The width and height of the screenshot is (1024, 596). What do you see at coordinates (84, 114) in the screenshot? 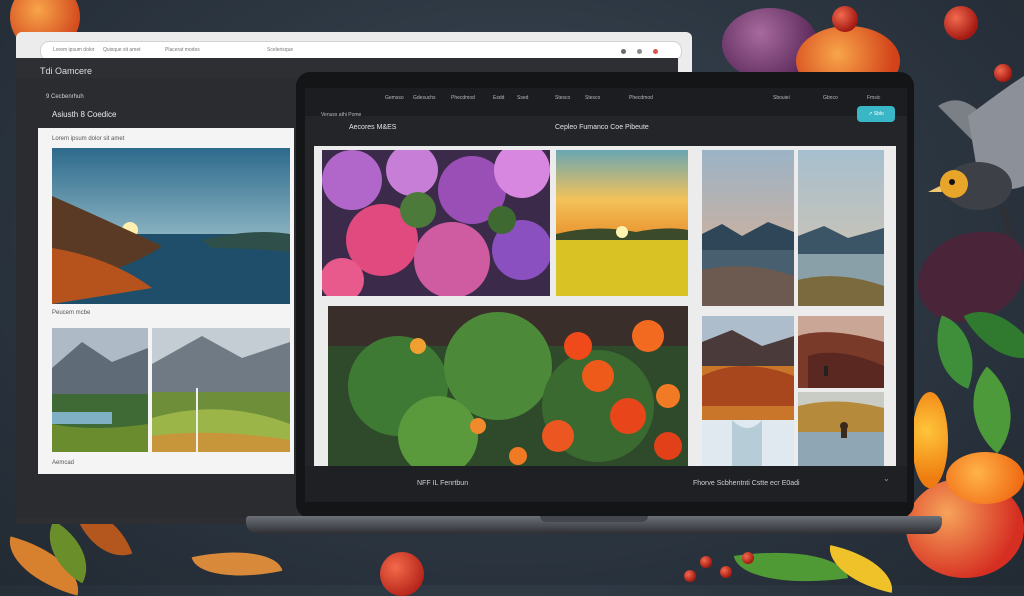
I see `panel-subheading: Asiusth 8 Coedice` at bounding box center [84, 114].